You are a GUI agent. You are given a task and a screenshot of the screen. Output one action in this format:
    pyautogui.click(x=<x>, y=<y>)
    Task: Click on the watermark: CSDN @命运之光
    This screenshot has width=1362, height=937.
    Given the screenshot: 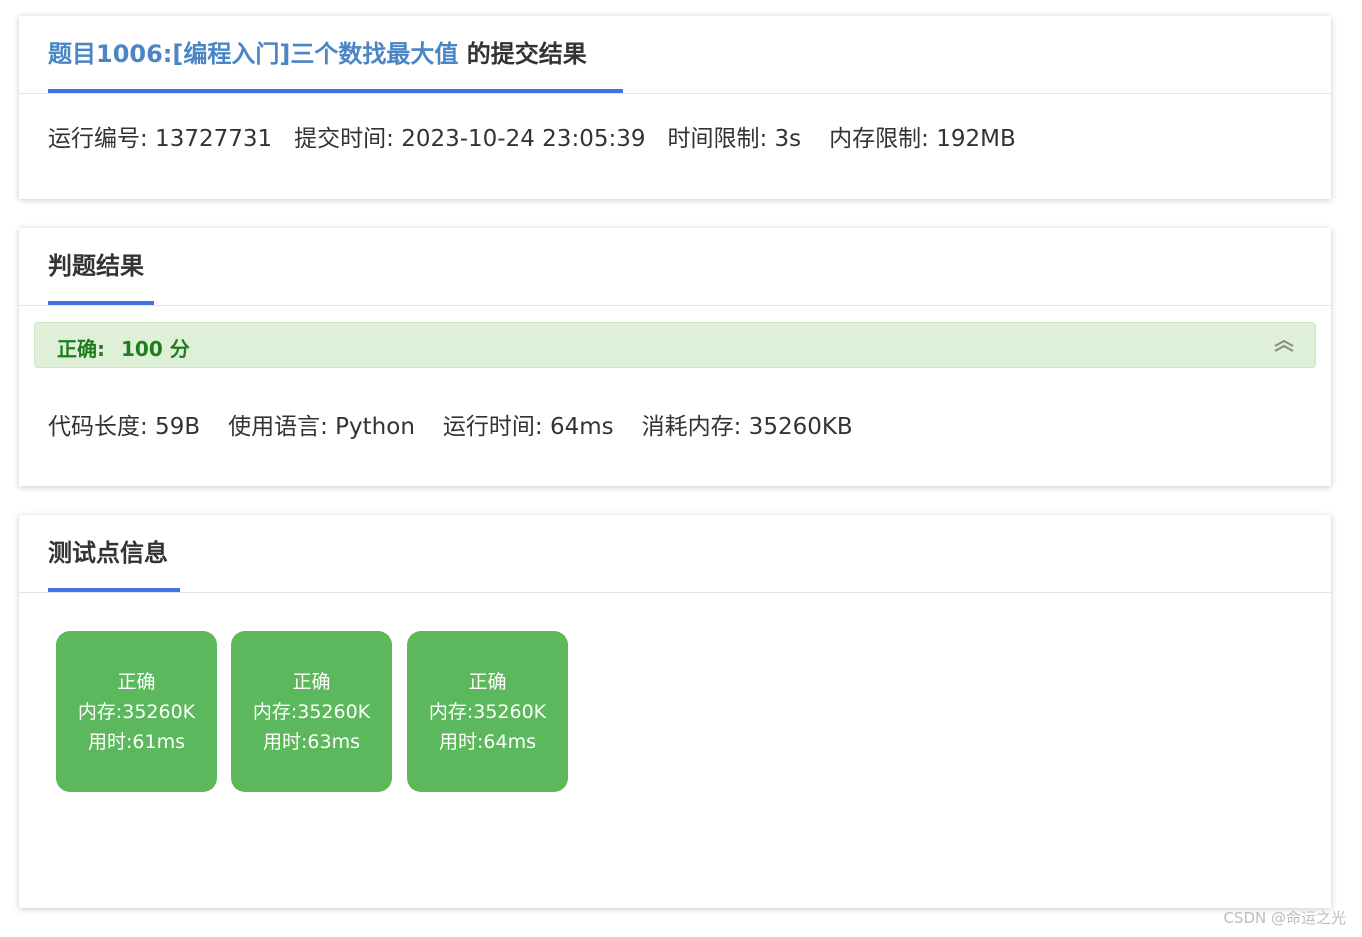 What is the action you would take?
    pyautogui.click(x=1284, y=918)
    